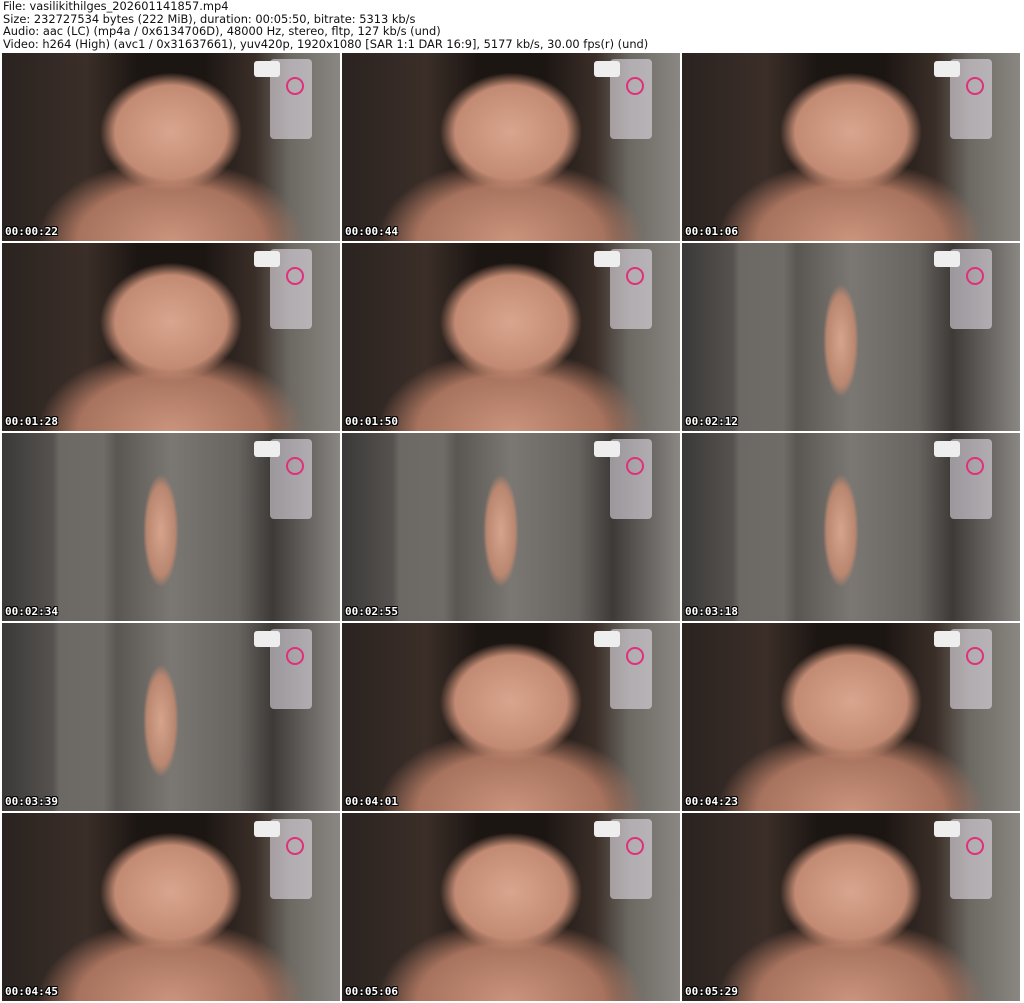 The image size is (1024, 1003). What do you see at coordinates (711, 801) in the screenshot?
I see `timestamp-label: 00:04:23` at bounding box center [711, 801].